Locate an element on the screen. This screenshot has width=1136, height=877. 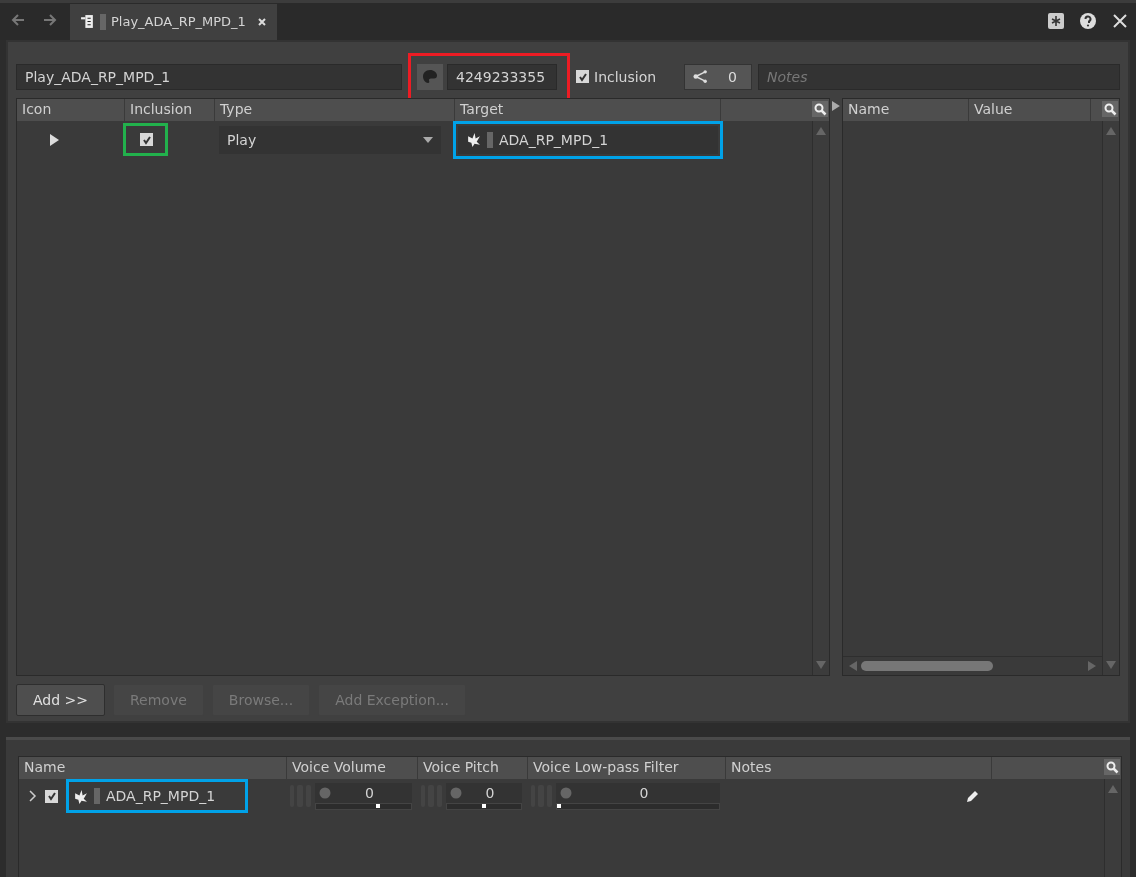
inclusion-checkbox: Inclusion is located at coordinates (627, 76).